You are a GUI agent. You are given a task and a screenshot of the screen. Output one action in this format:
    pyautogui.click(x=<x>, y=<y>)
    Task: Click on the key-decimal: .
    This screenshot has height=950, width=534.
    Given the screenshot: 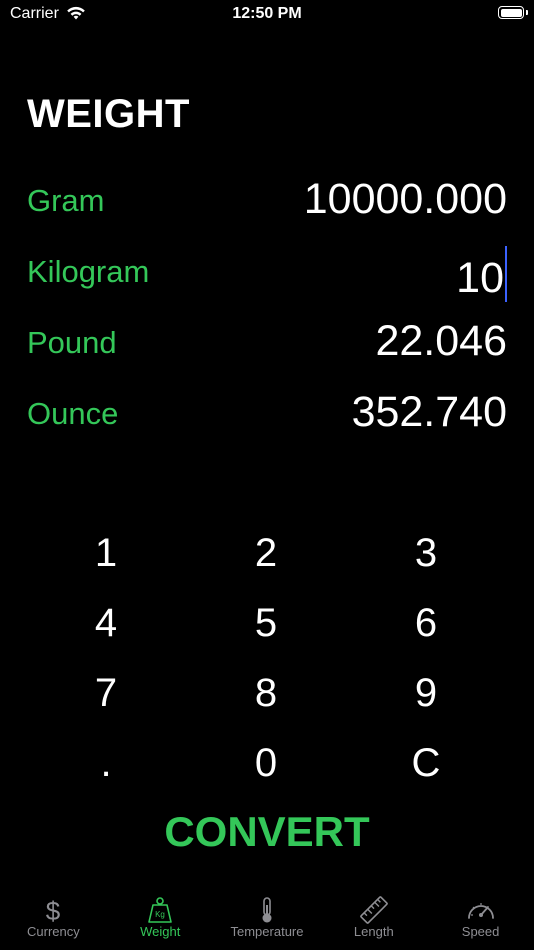 What is the action you would take?
    pyautogui.click(x=106, y=773)
    